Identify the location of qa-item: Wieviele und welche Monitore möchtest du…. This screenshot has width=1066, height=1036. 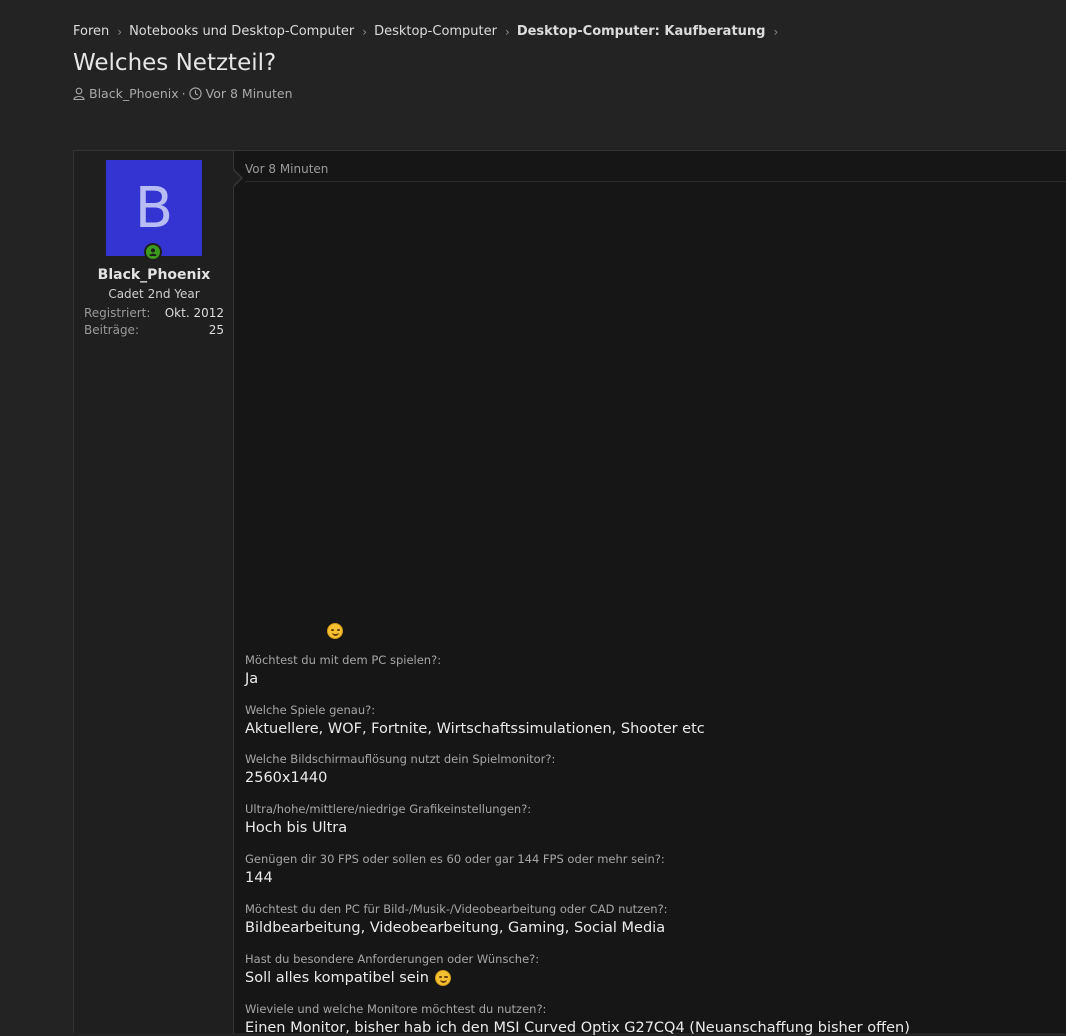
(655, 1019).